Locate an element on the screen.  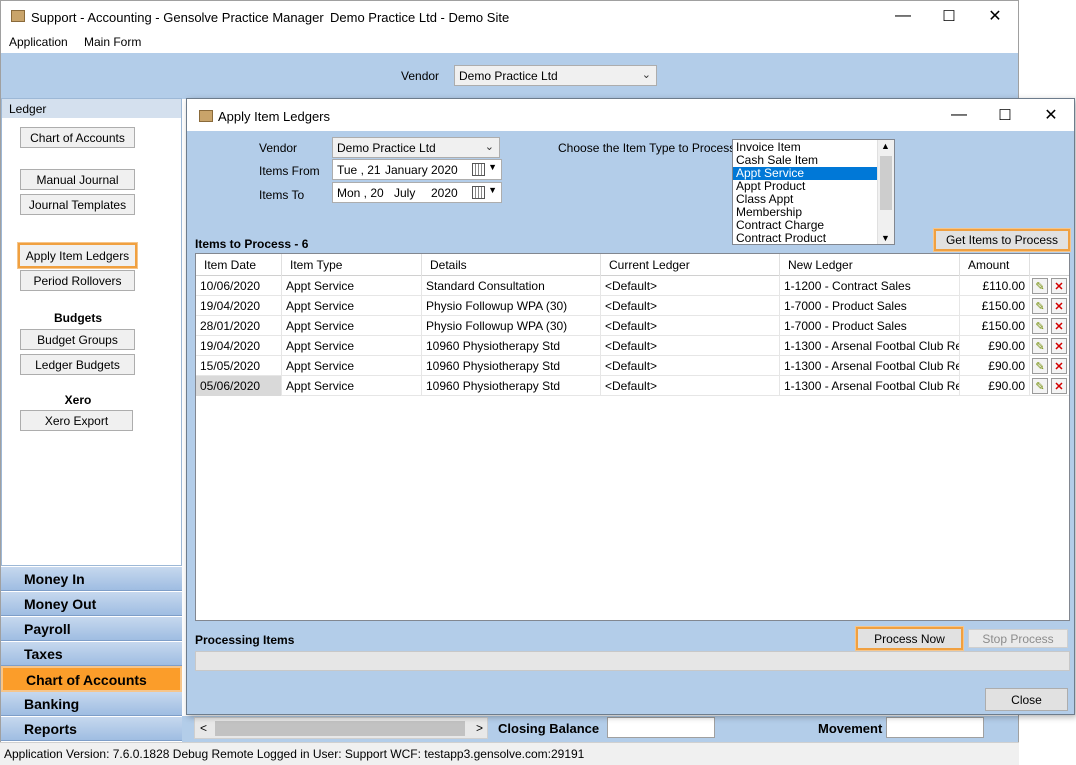
cell-item-date: 10/06/2020 is located at coordinates (239, 286).